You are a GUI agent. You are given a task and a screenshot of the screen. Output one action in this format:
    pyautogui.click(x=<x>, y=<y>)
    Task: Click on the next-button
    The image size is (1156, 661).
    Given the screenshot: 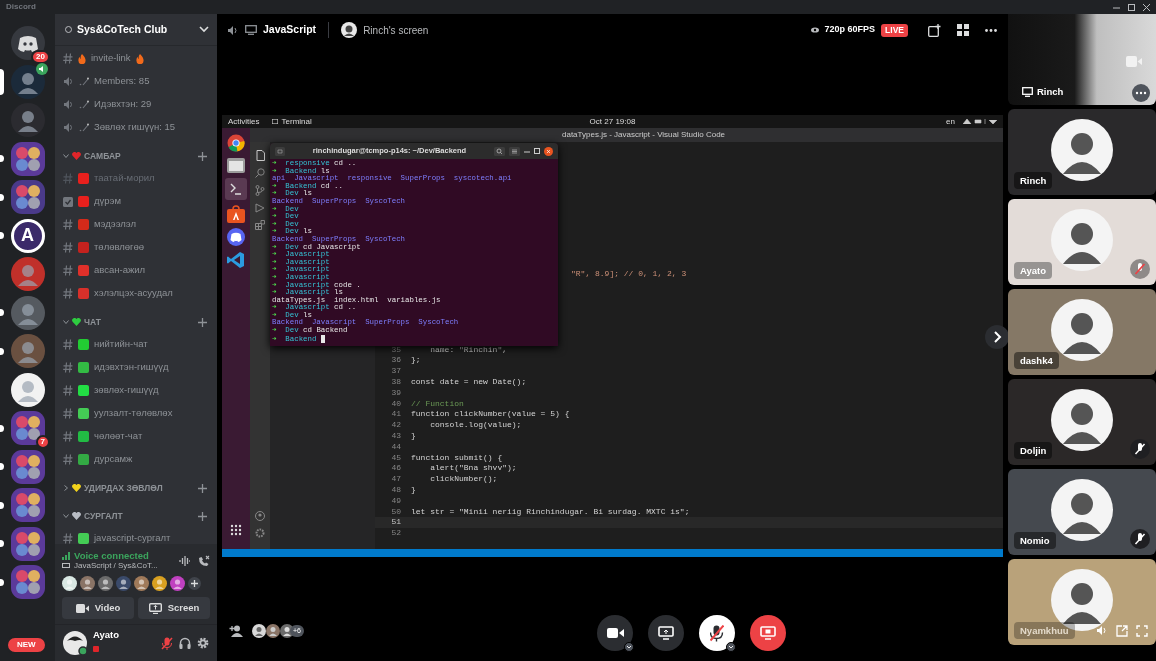 What is the action you would take?
    pyautogui.click(x=997, y=337)
    